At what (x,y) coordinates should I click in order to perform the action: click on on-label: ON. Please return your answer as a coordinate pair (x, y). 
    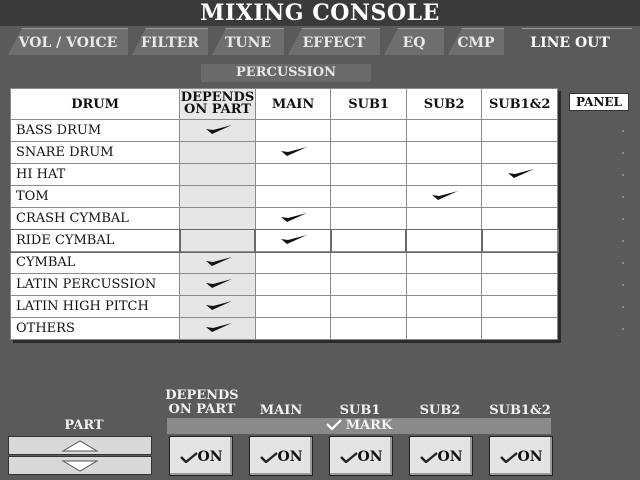
    Looking at the image, I should click on (210, 457).